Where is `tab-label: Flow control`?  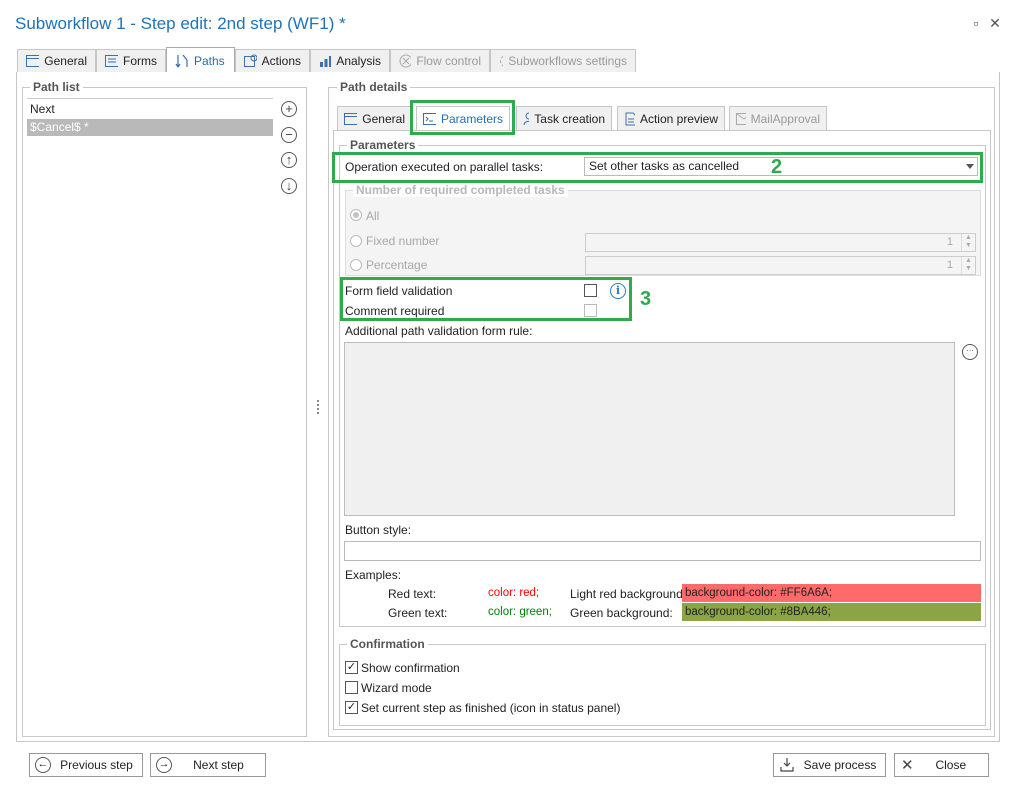
tab-label: Flow control is located at coordinates (448, 61).